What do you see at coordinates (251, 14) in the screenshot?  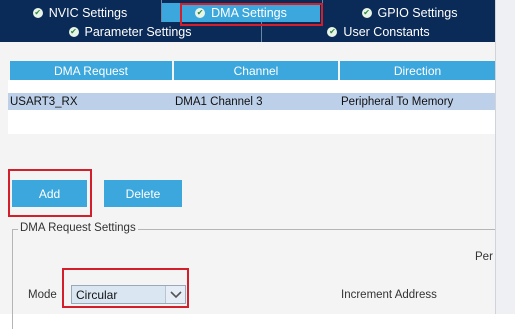 I see `highlight-dma-tab` at bounding box center [251, 14].